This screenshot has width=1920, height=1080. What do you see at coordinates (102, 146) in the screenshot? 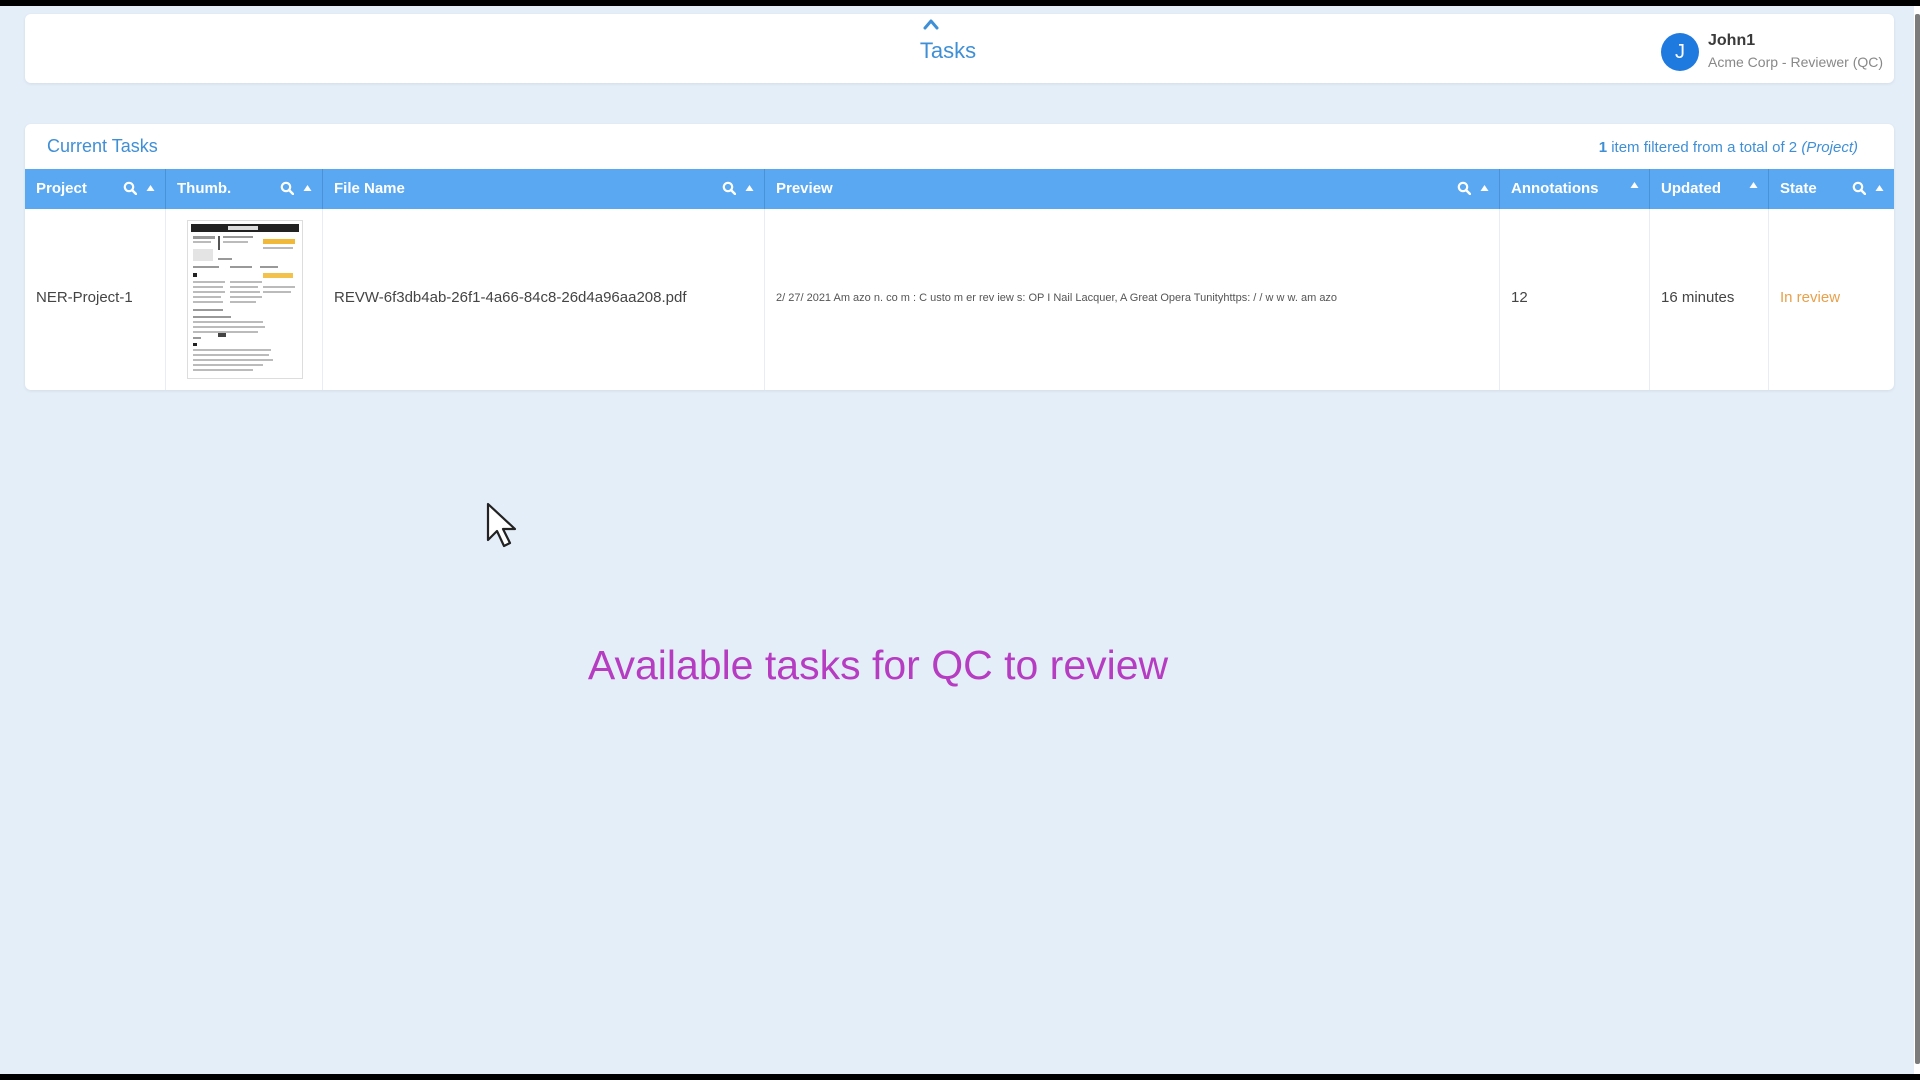
I see `panel-title: Current Tasks` at bounding box center [102, 146].